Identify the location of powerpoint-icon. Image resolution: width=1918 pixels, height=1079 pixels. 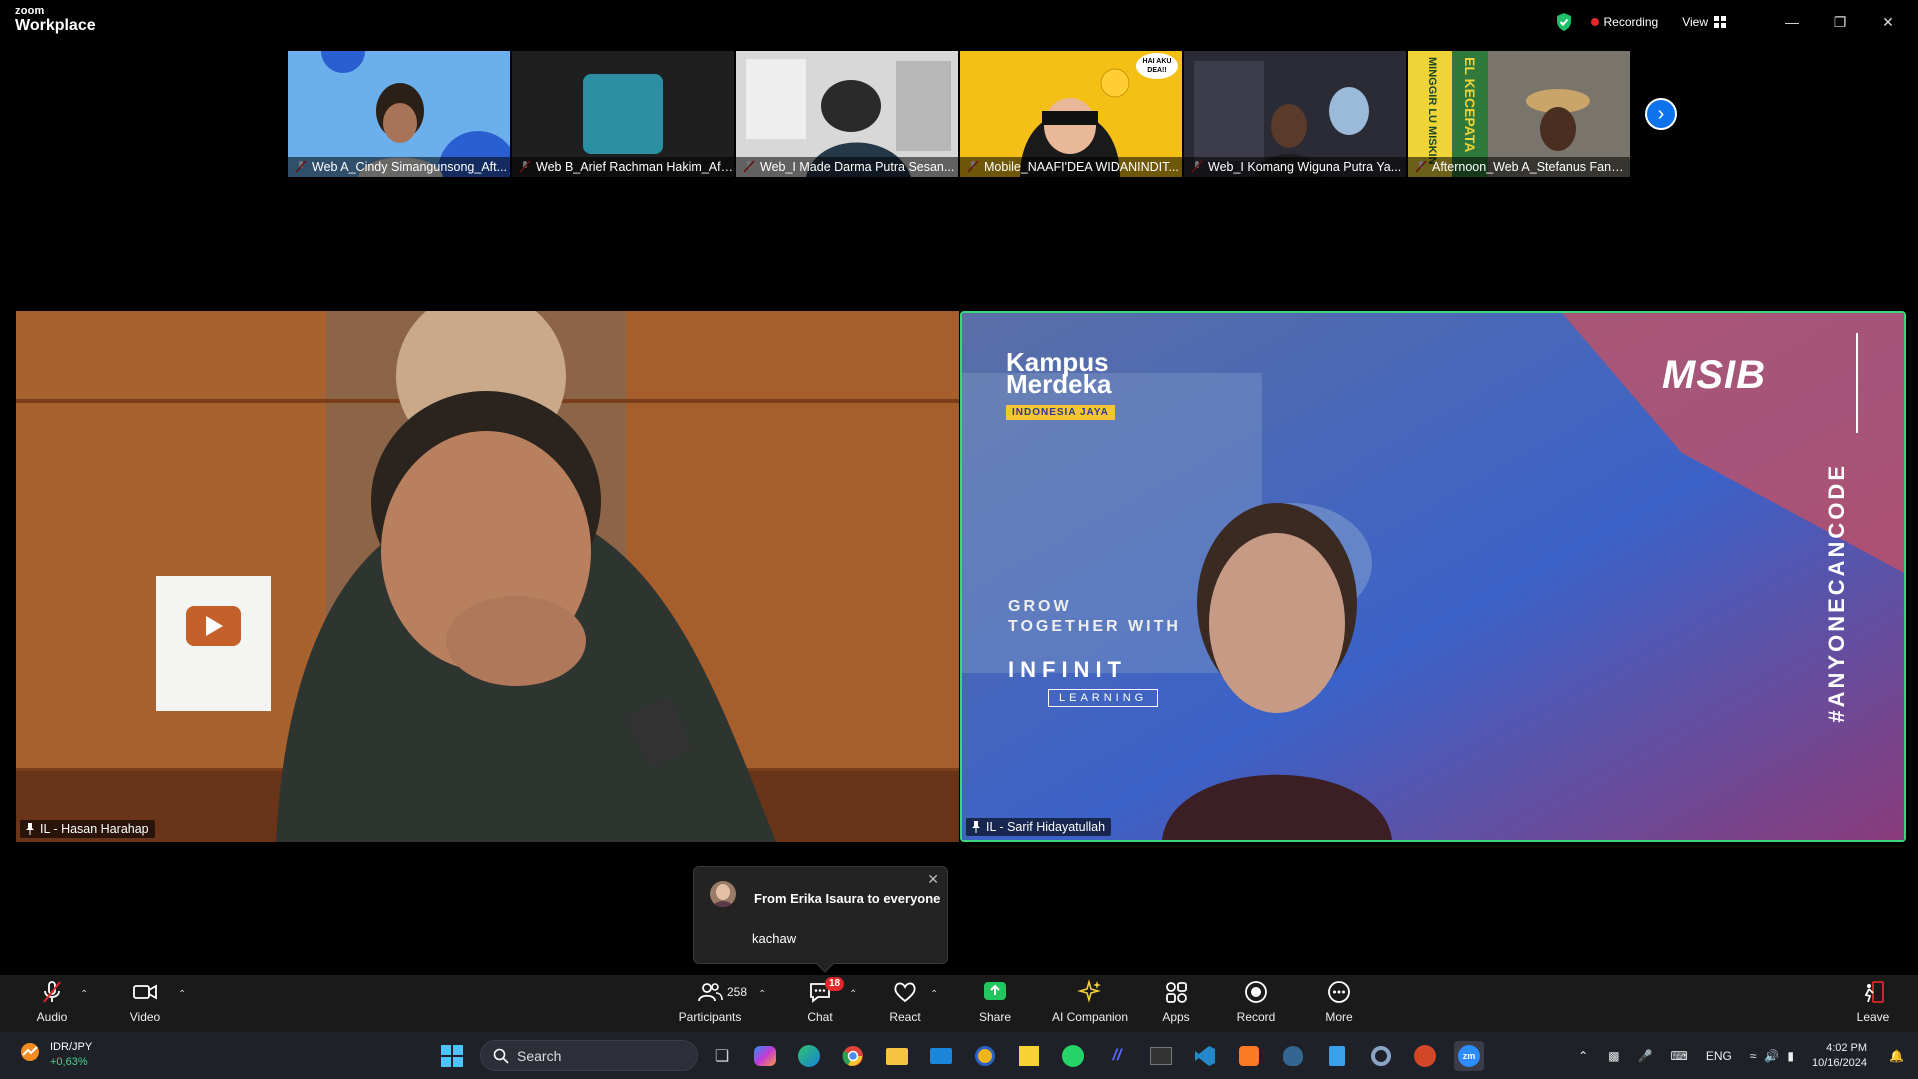
(1425, 1056).